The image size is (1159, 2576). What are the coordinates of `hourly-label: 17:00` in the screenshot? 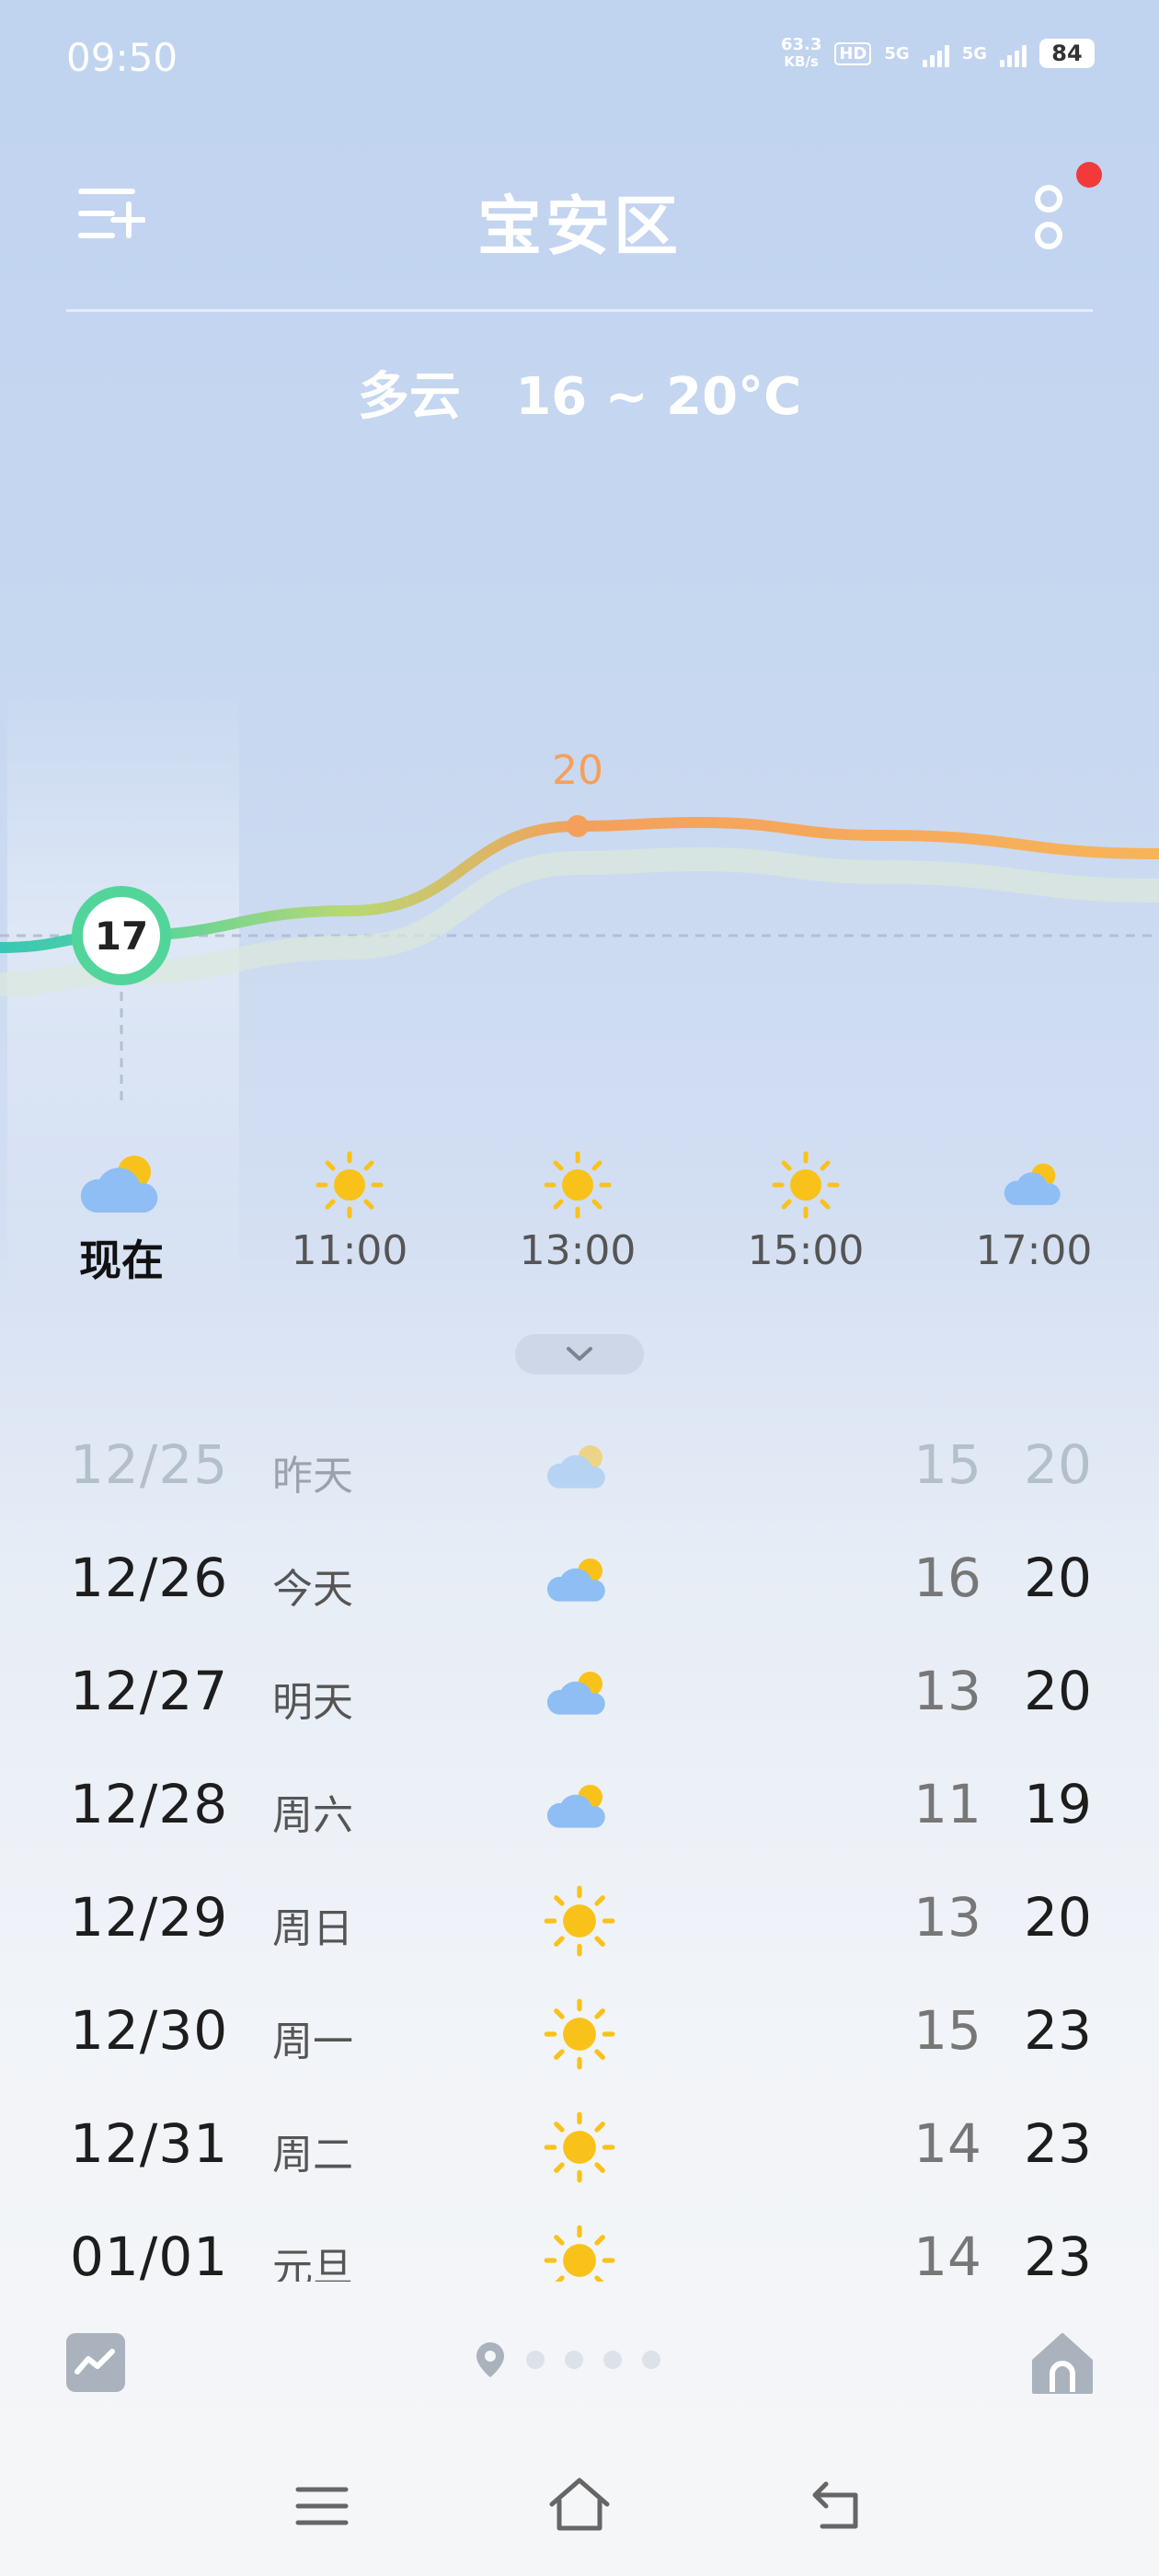 It's located at (1034, 1250).